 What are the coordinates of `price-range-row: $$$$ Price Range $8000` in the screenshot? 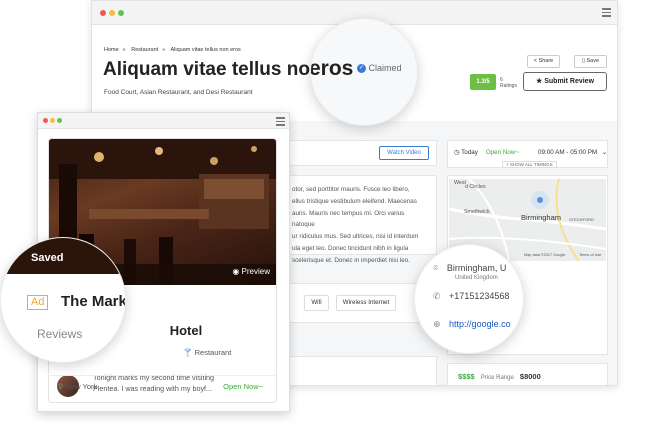 It's located at (499, 376).